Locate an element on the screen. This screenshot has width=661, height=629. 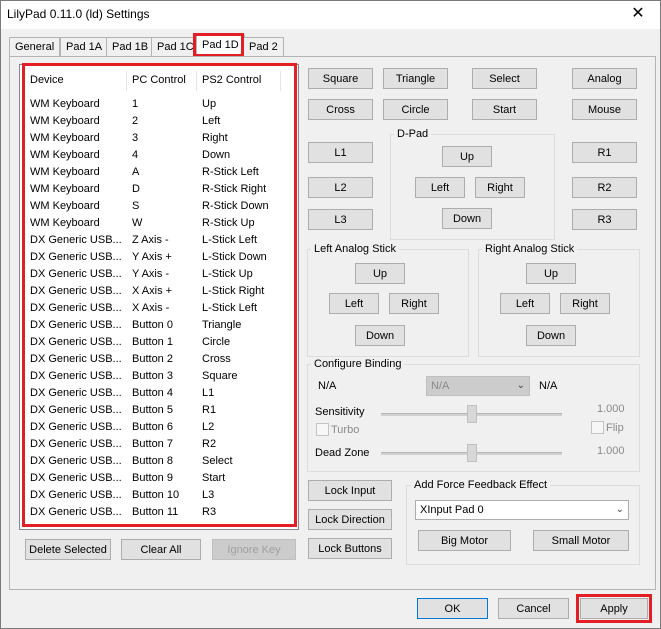
force-feedback-label: Add Force Feedback Effect is located at coordinates (481, 485).